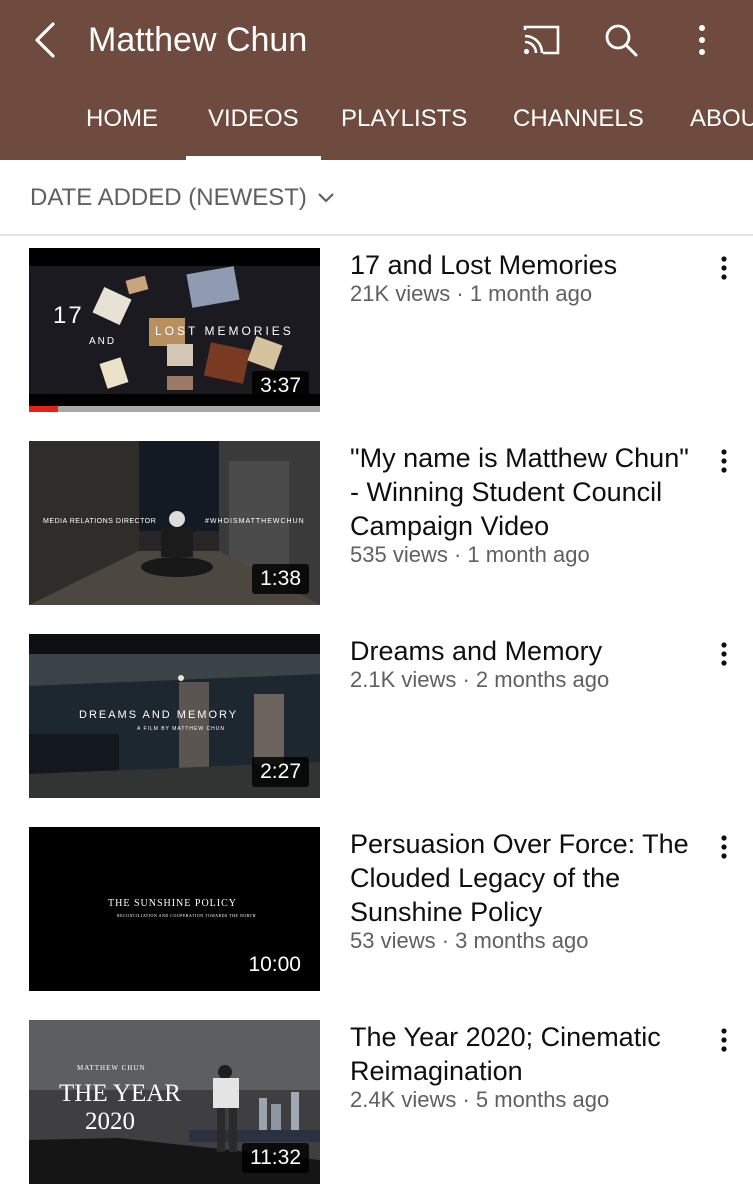  I want to click on video-meta: 21K views · 1 month ago, so click(471, 293).